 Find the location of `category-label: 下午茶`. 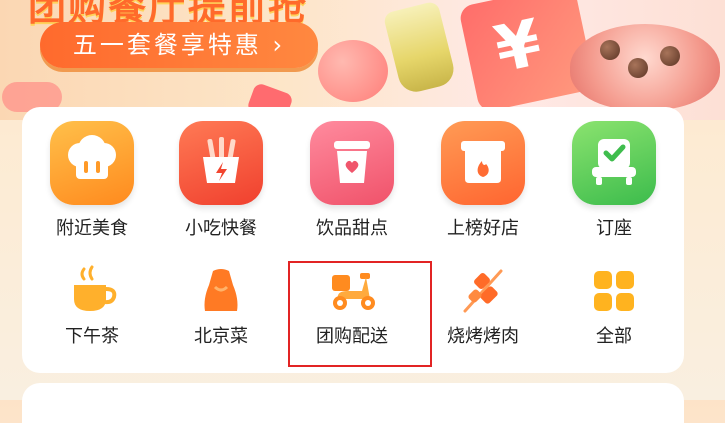

category-label: 下午茶 is located at coordinates (92, 336).